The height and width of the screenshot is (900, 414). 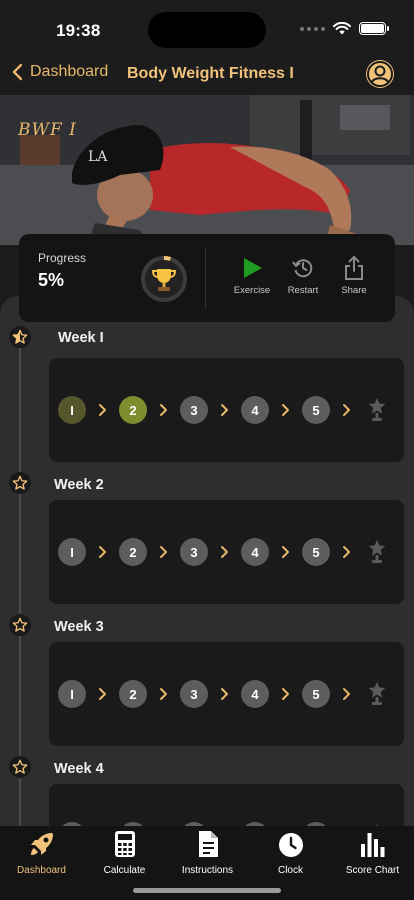 I want to click on back-label: Dashboard, so click(x=69, y=71).